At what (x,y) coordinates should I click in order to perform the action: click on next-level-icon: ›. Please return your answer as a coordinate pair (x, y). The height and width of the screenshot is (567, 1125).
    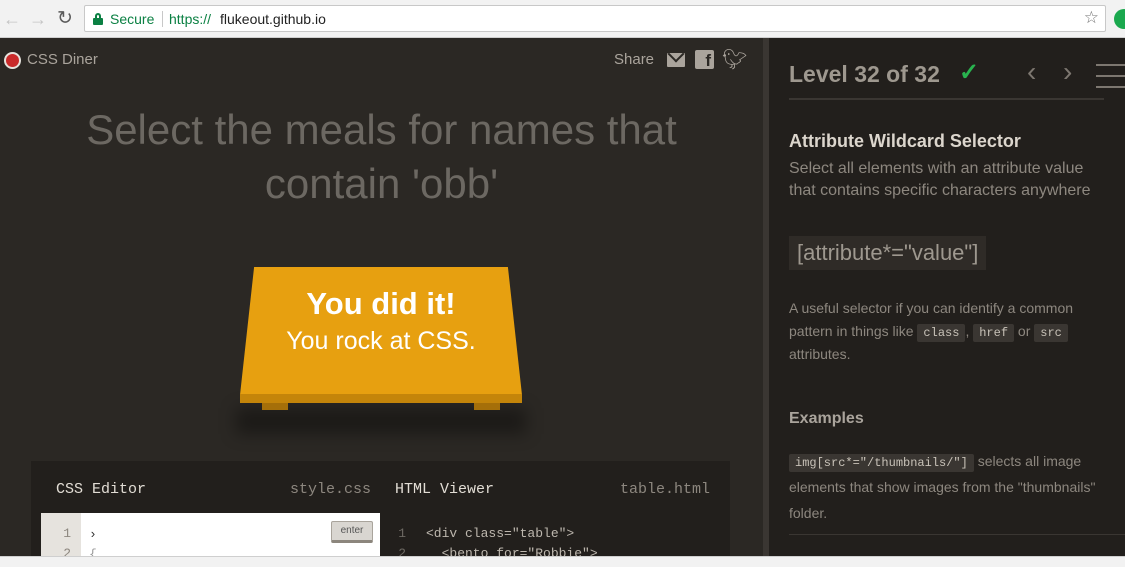
    Looking at the image, I should click on (1067, 72).